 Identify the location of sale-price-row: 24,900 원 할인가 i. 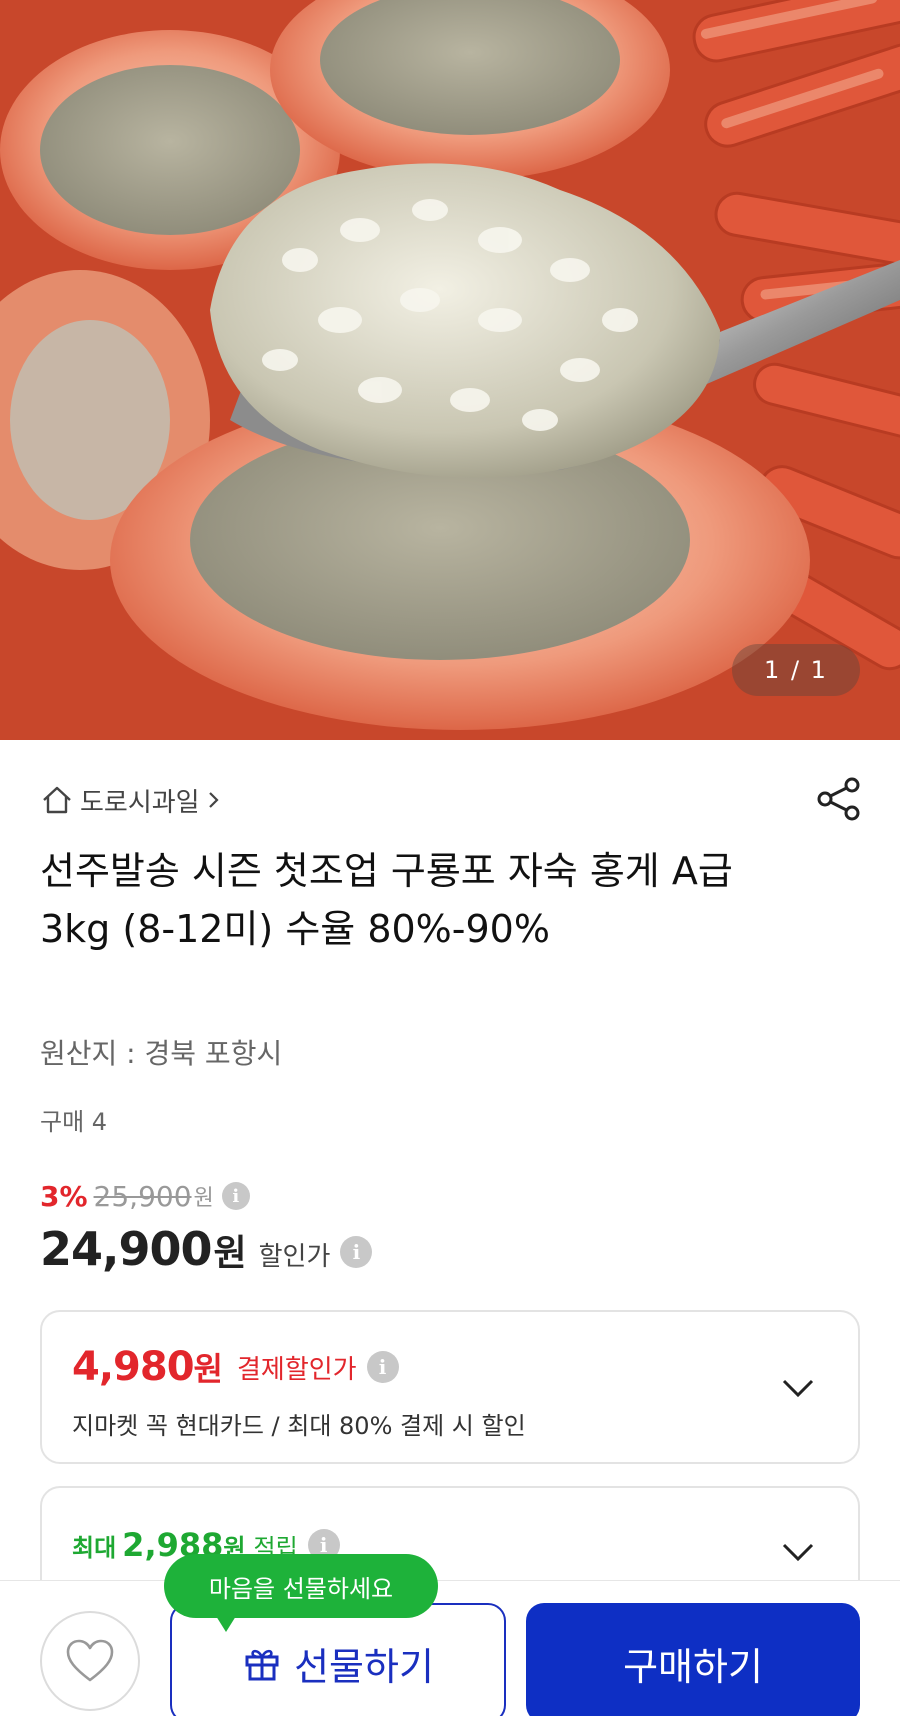
(206, 1252).